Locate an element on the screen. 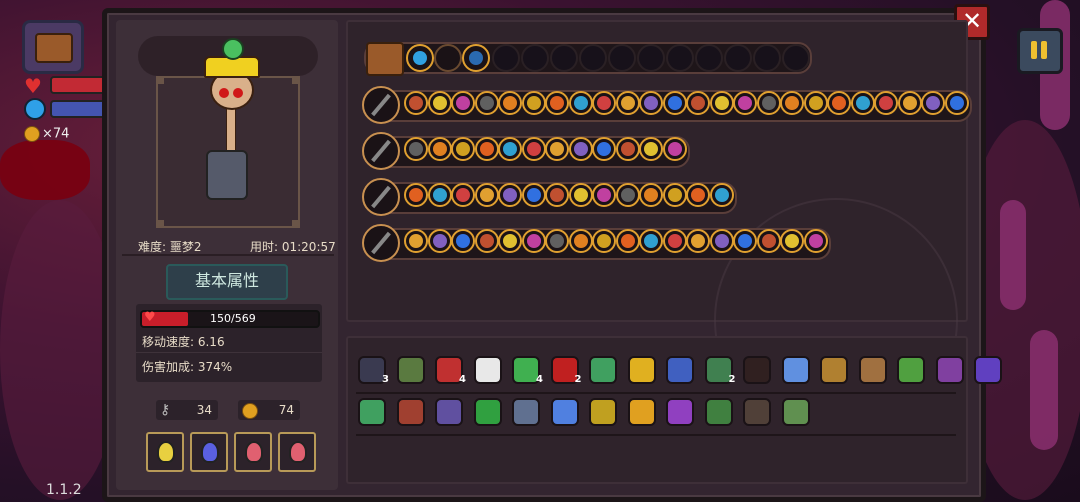  basic-attributes-tab: 基本属性 is located at coordinates (227, 282).